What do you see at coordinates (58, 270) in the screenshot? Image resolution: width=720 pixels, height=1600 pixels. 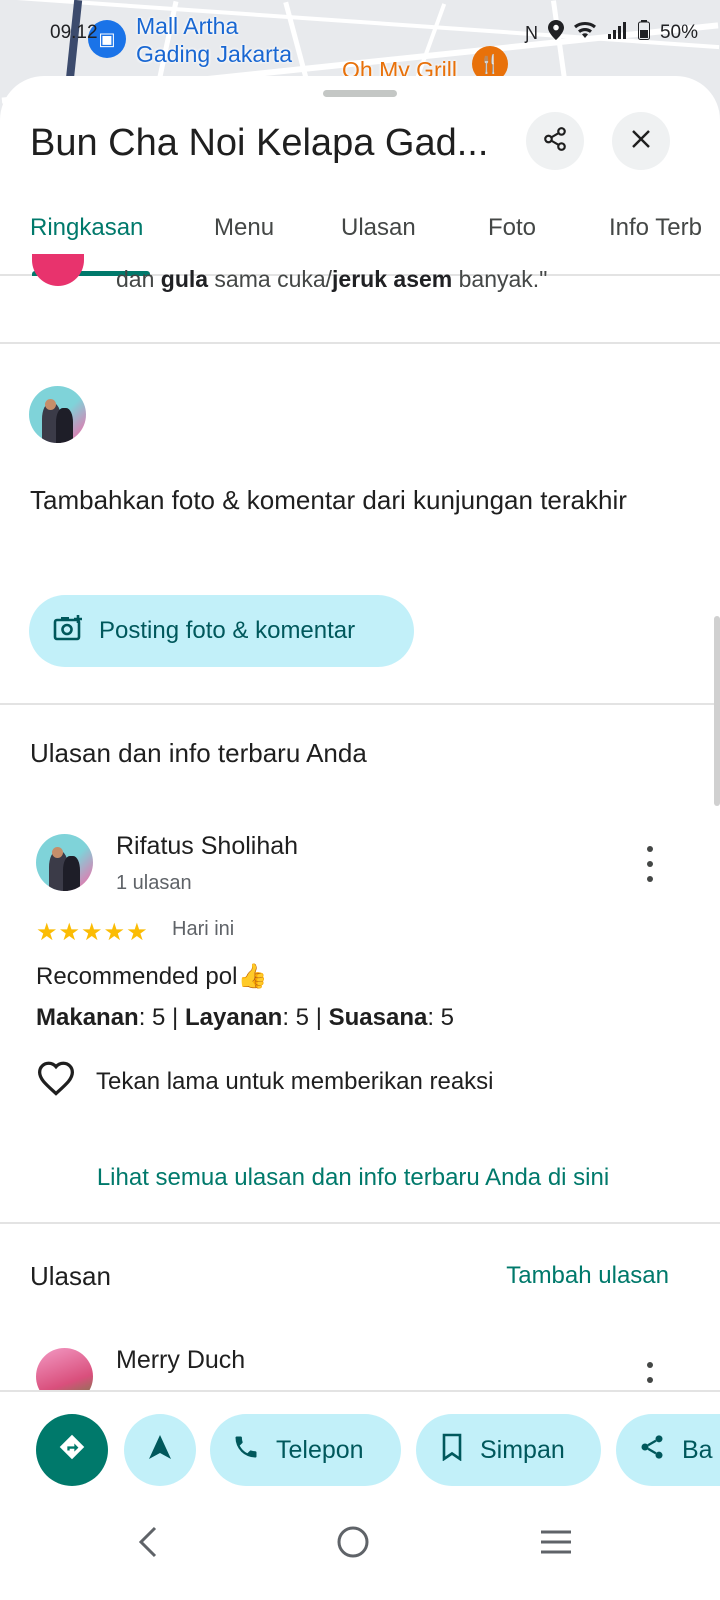 I see `avatar` at bounding box center [58, 270].